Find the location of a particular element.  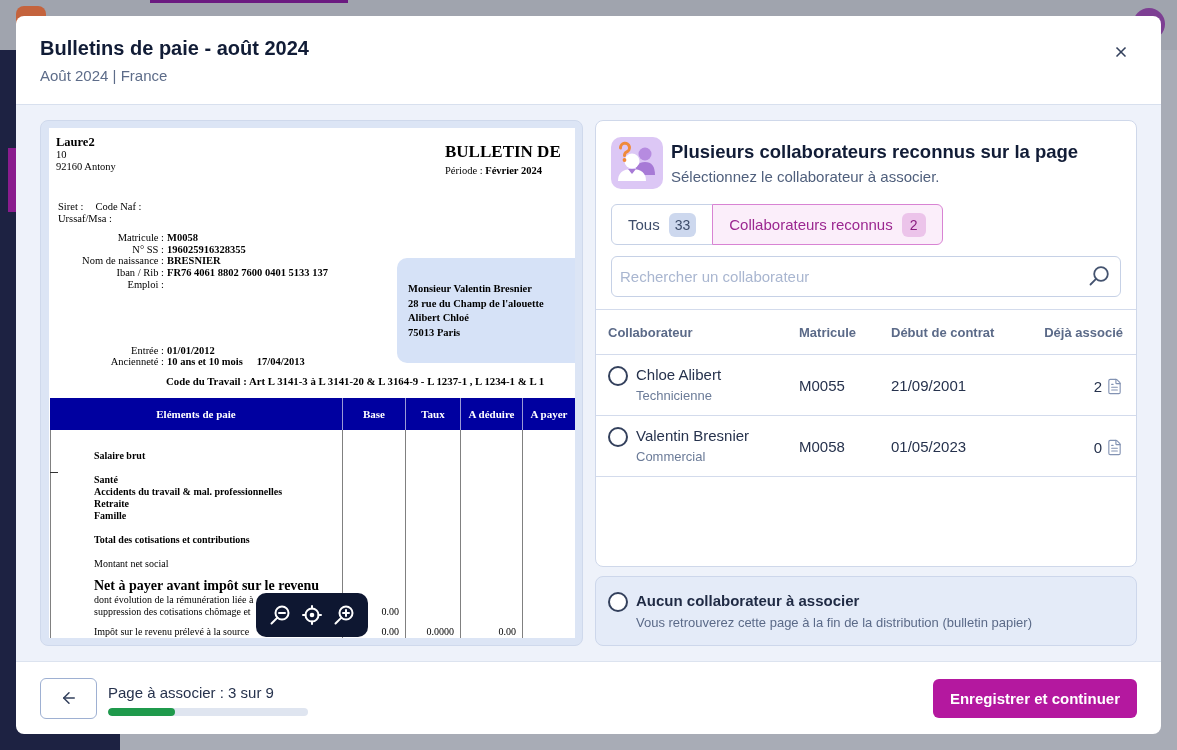

save-continue-button: Enregistrer et continuer is located at coordinates (1034, 698).